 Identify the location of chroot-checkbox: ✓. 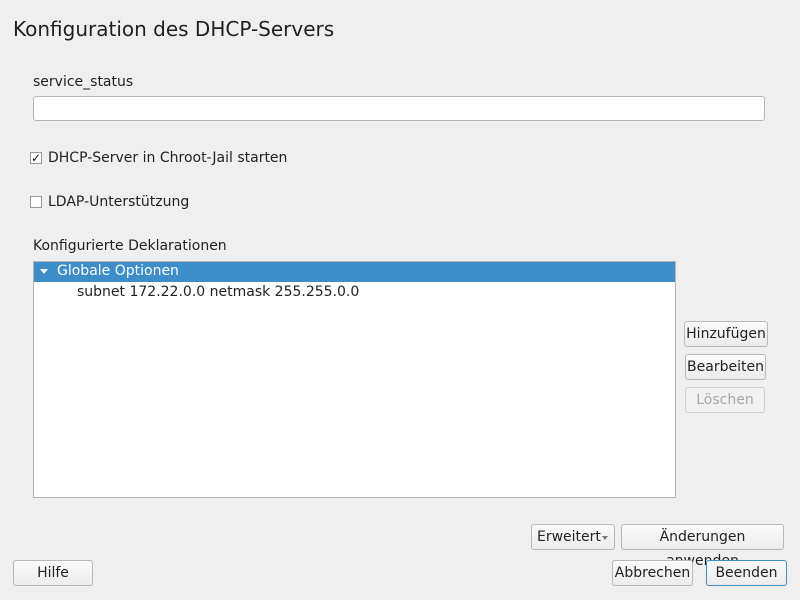
(36, 158).